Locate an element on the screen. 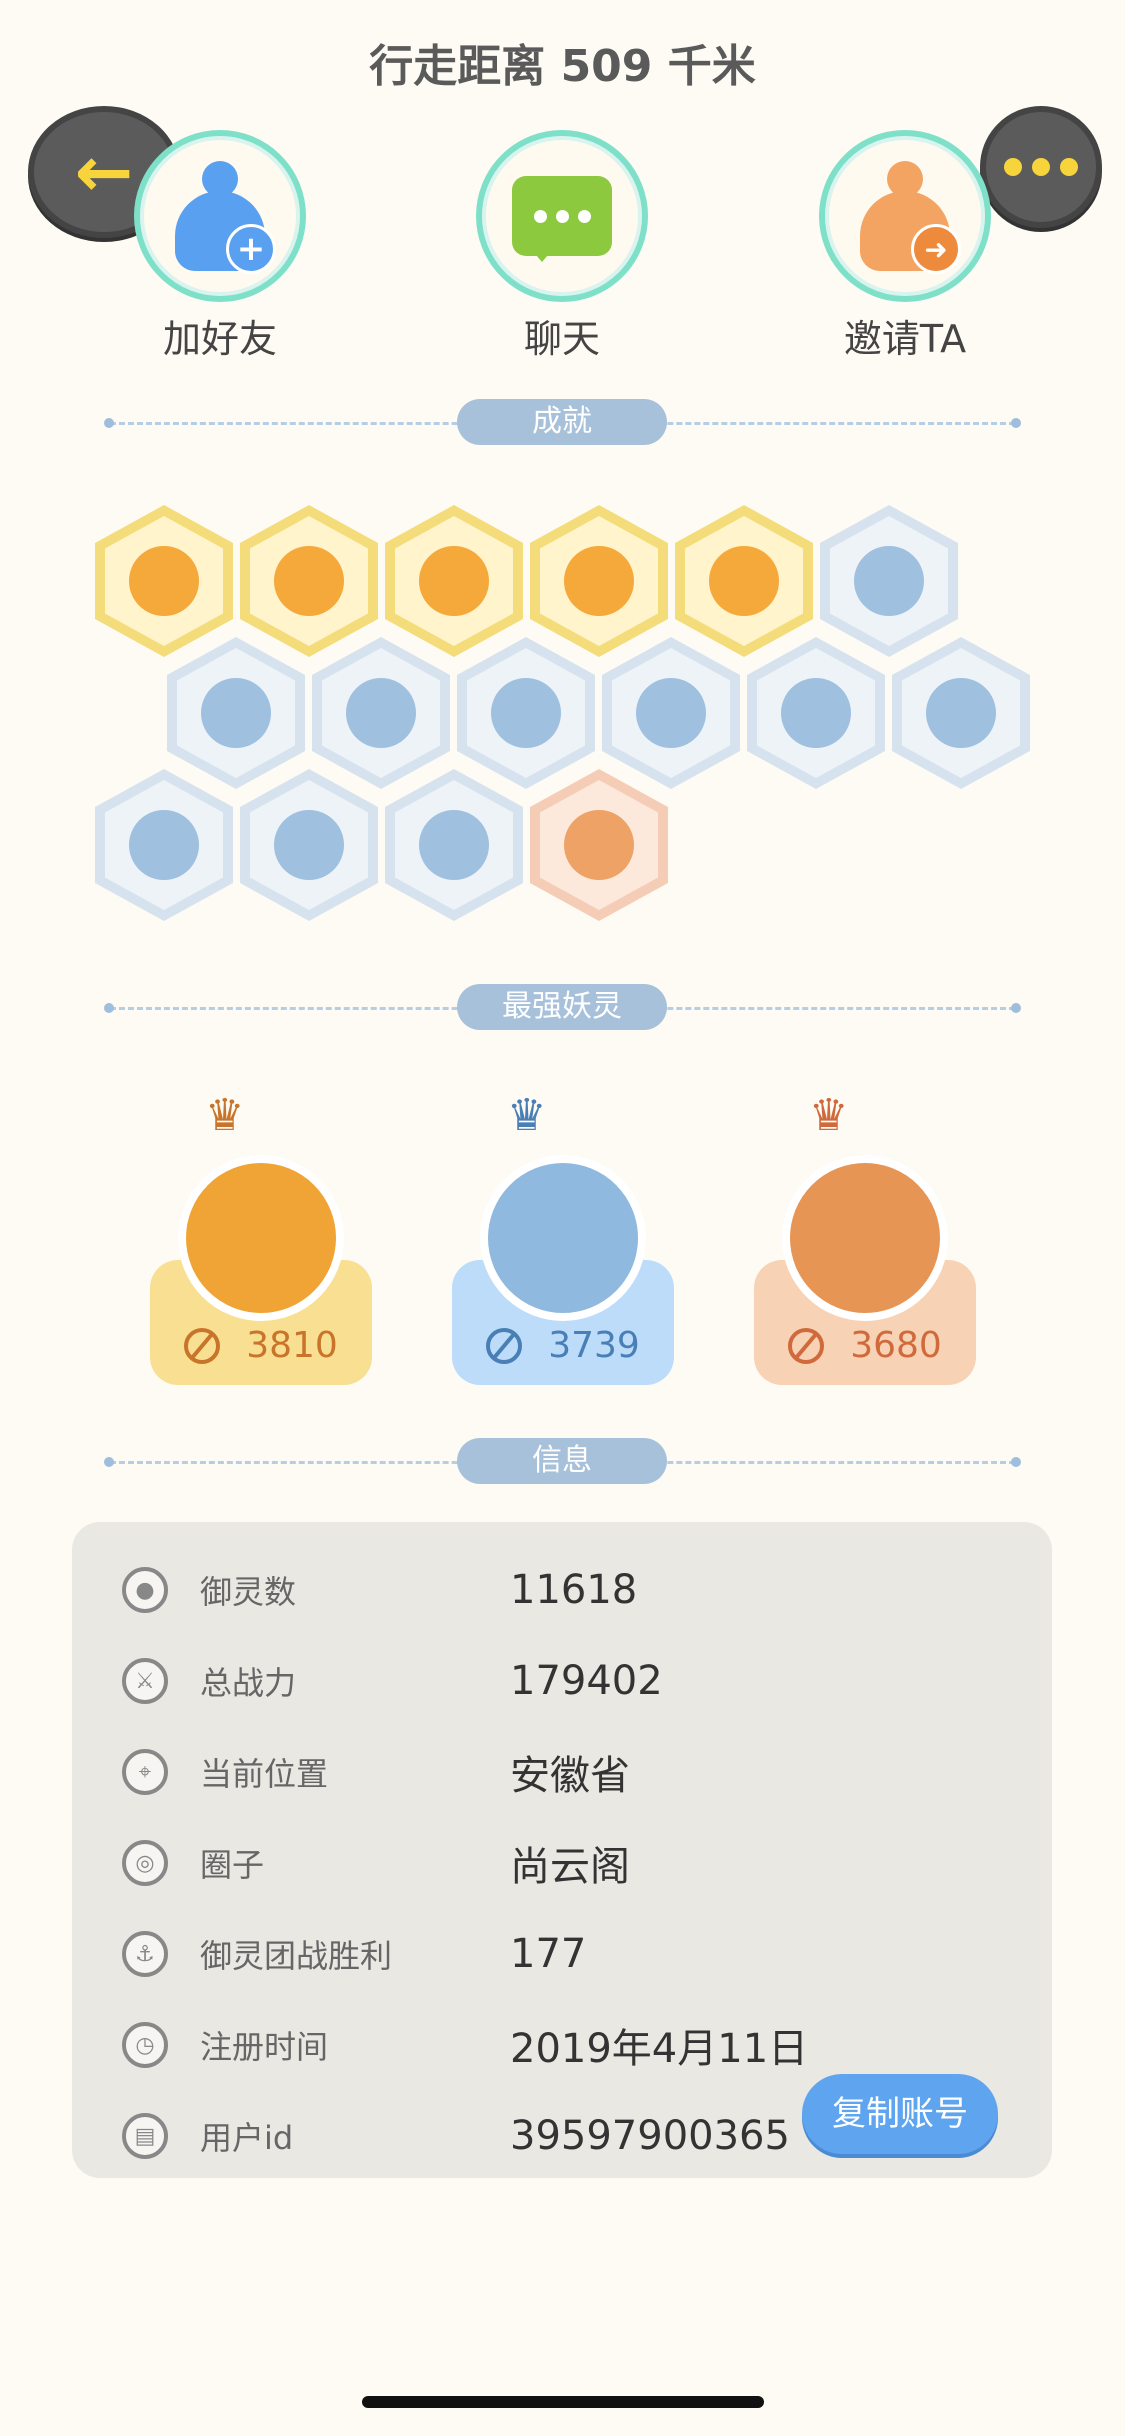  info-row: ⚔ 总战力 179402 is located at coordinates (562, 1681).